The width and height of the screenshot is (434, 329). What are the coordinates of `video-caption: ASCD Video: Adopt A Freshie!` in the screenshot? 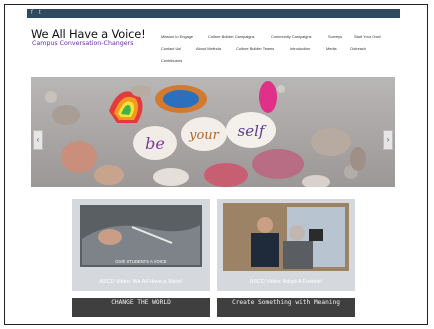 It's located at (286, 282).